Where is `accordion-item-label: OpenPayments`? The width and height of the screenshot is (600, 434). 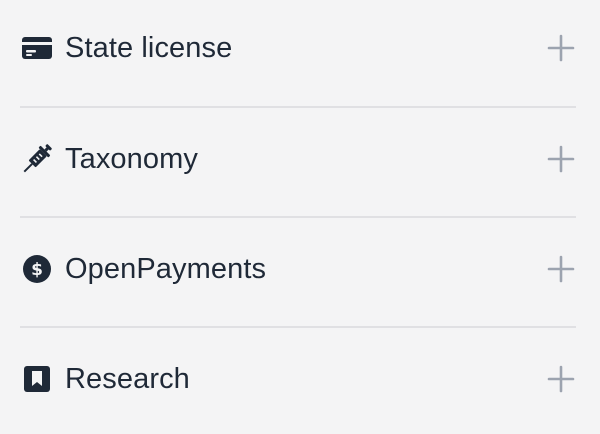 accordion-item-label: OpenPayments is located at coordinates (166, 268).